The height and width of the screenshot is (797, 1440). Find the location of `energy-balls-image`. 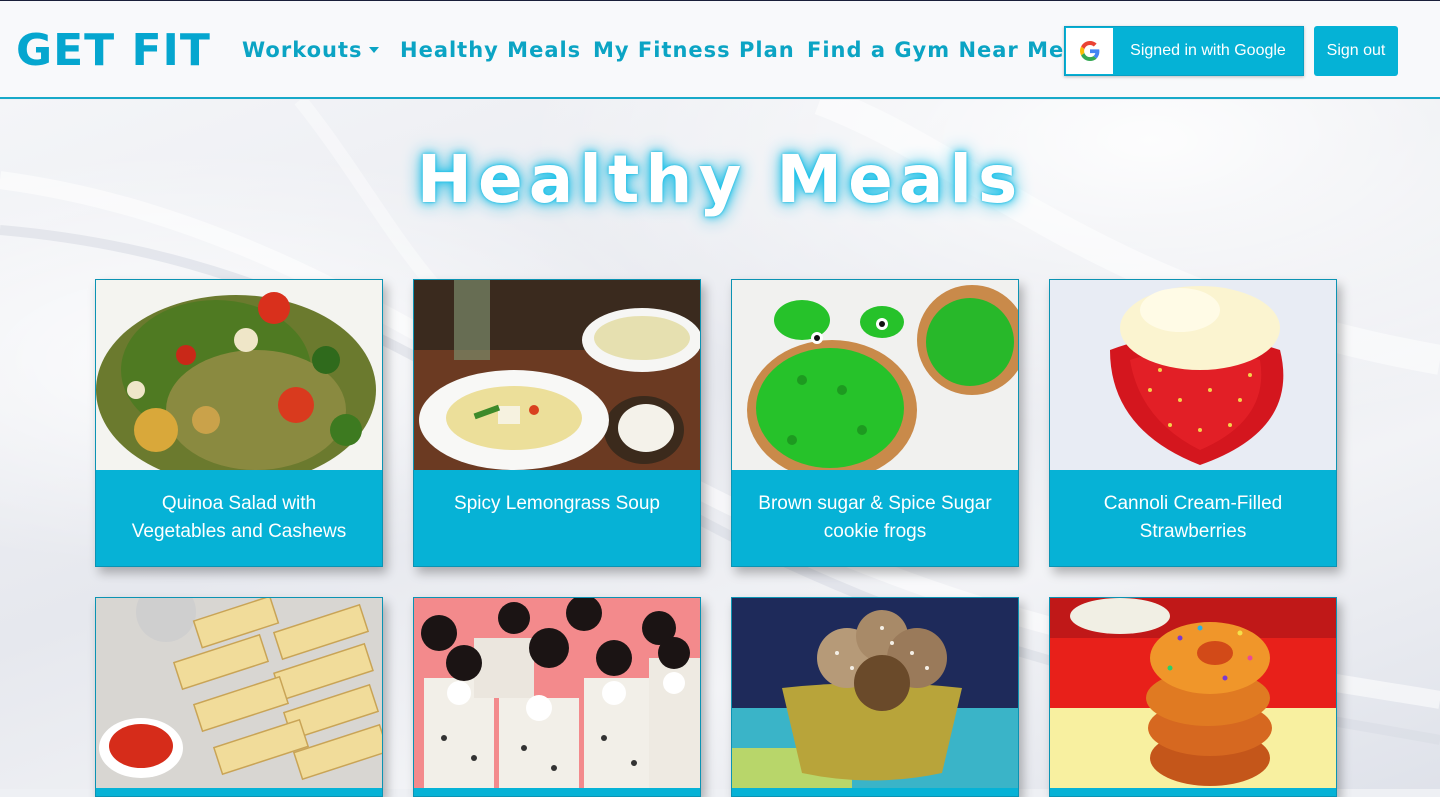

energy-balls-image is located at coordinates (875, 693).